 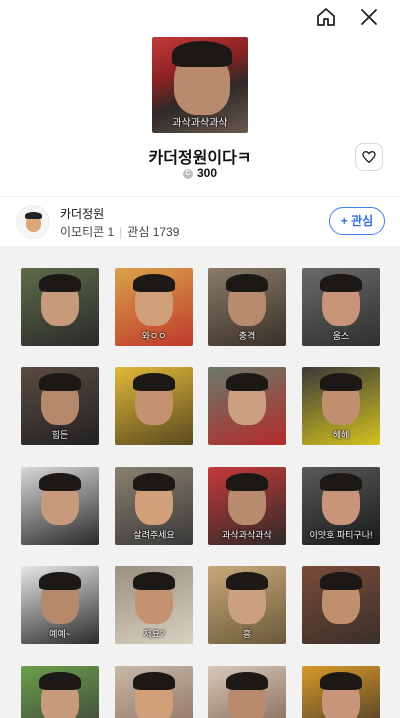 I want to click on emoticon-count: 이모티콘 1, so click(x=87, y=232).